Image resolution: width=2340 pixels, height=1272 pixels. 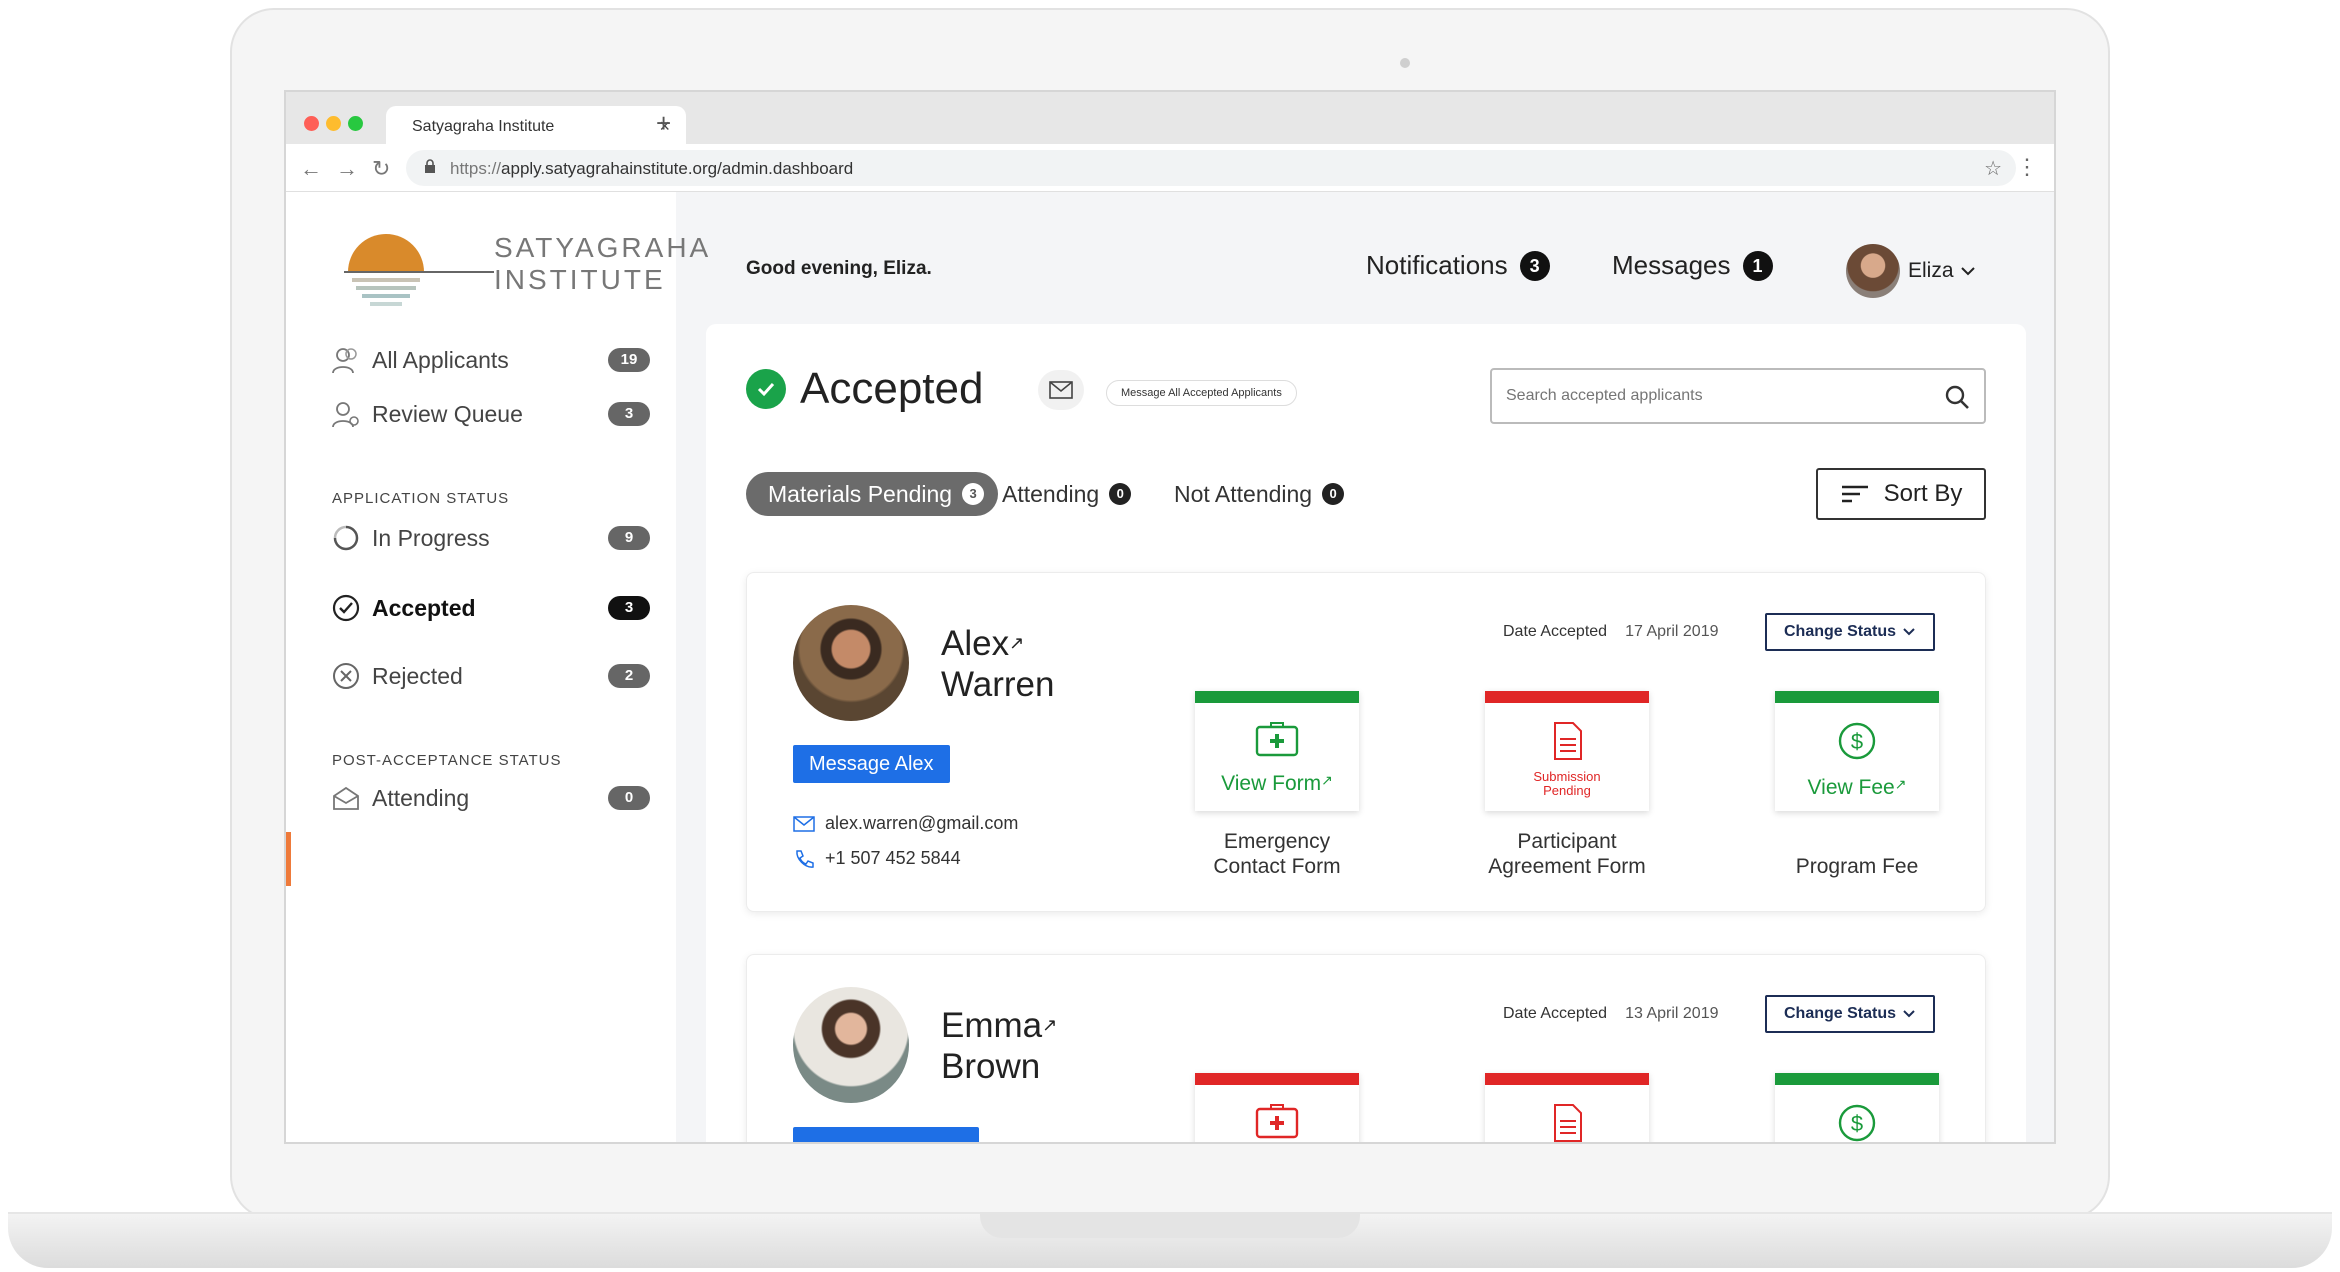 I want to click on sidebar-item-label: Attending, so click(x=421, y=797).